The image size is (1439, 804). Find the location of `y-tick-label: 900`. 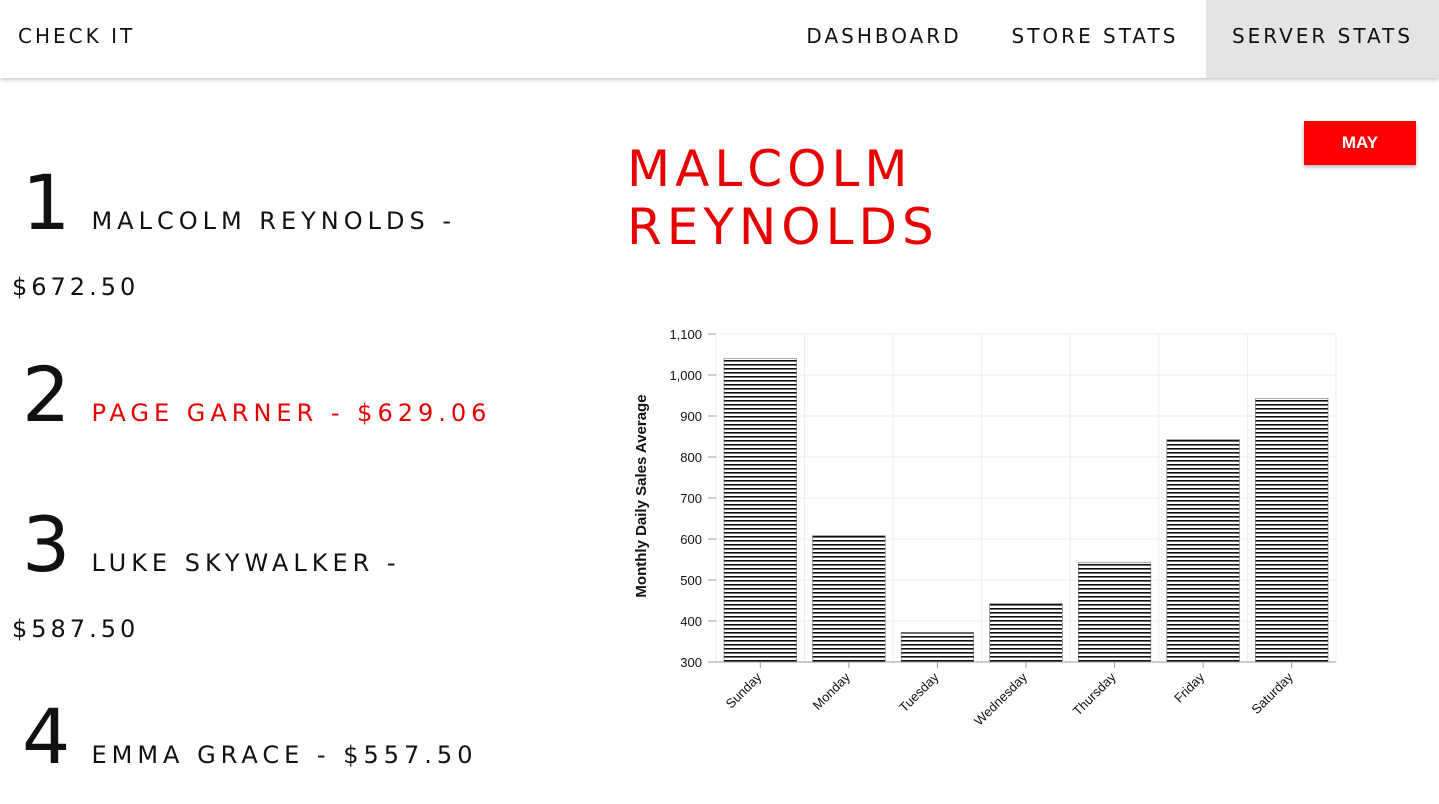

y-tick-label: 900 is located at coordinates (691, 416).